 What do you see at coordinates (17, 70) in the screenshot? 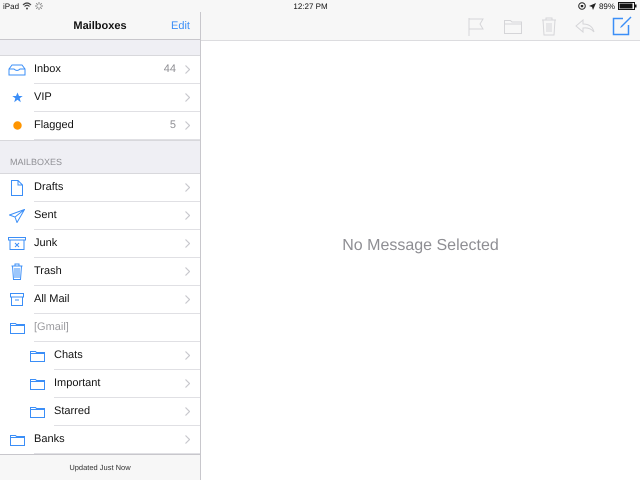
I see `inbox-tray-icon` at bounding box center [17, 70].